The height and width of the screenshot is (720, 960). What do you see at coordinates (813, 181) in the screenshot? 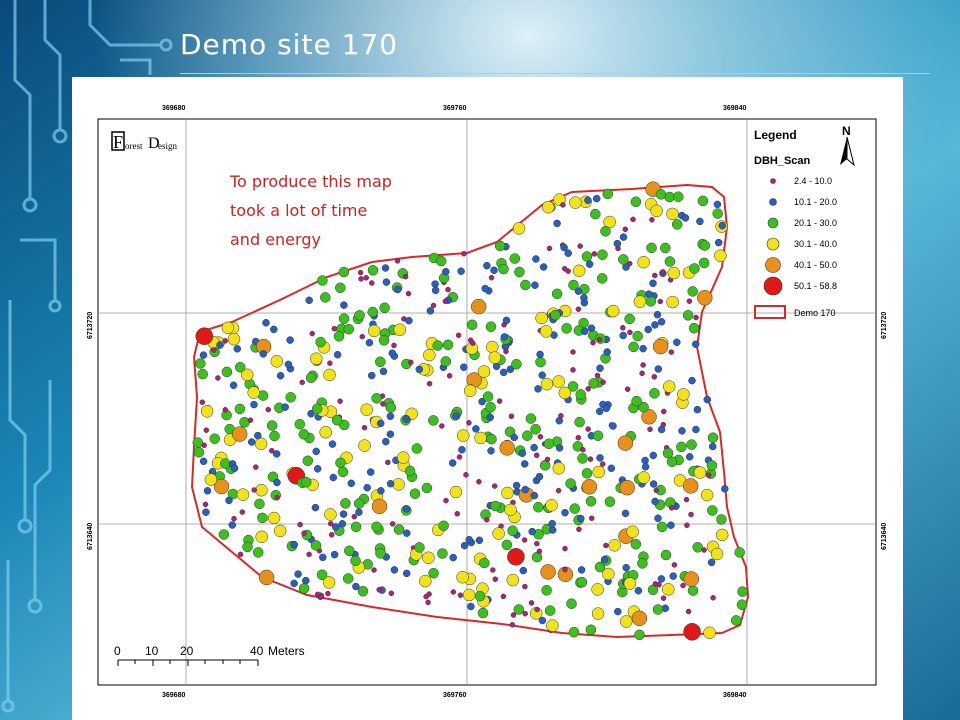
I see `legend-label-0: 2.4 - 10.0` at bounding box center [813, 181].